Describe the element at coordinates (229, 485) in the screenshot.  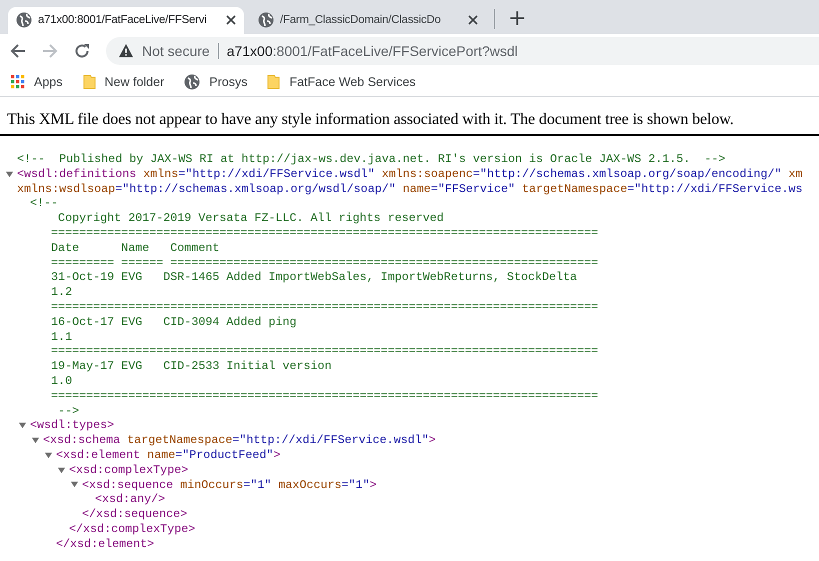
I see `xml-line: <xsd:sequence minOccurs="1" maxOccurs="1">` at that location.